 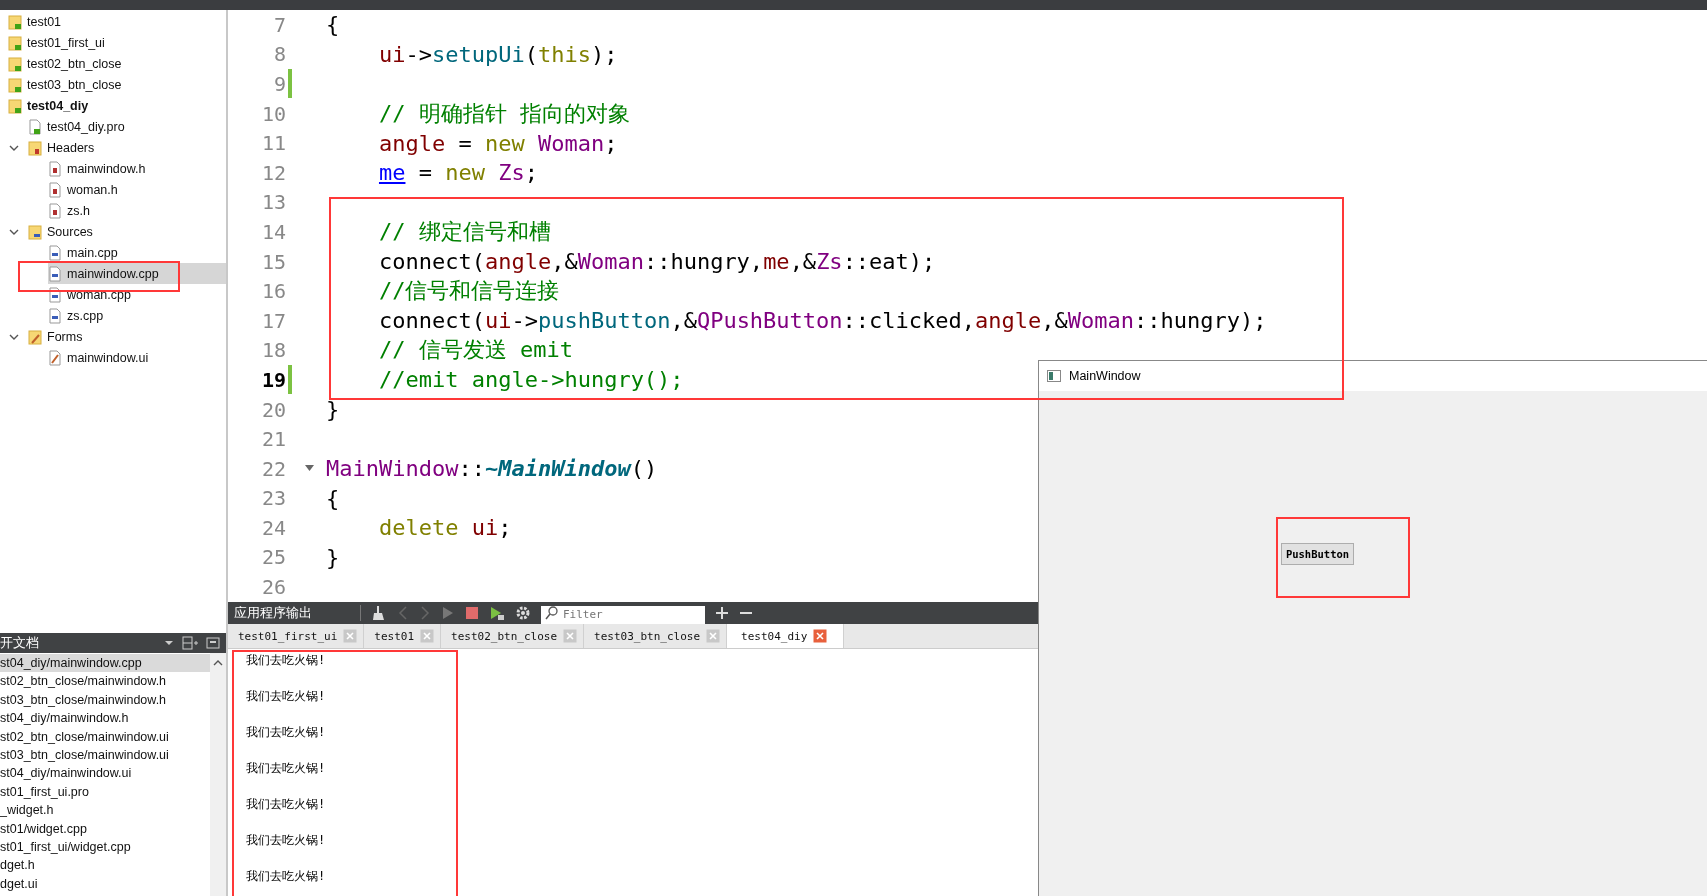 I want to click on document-item: st04_diy/mainwindow.h, so click(x=105, y=718).